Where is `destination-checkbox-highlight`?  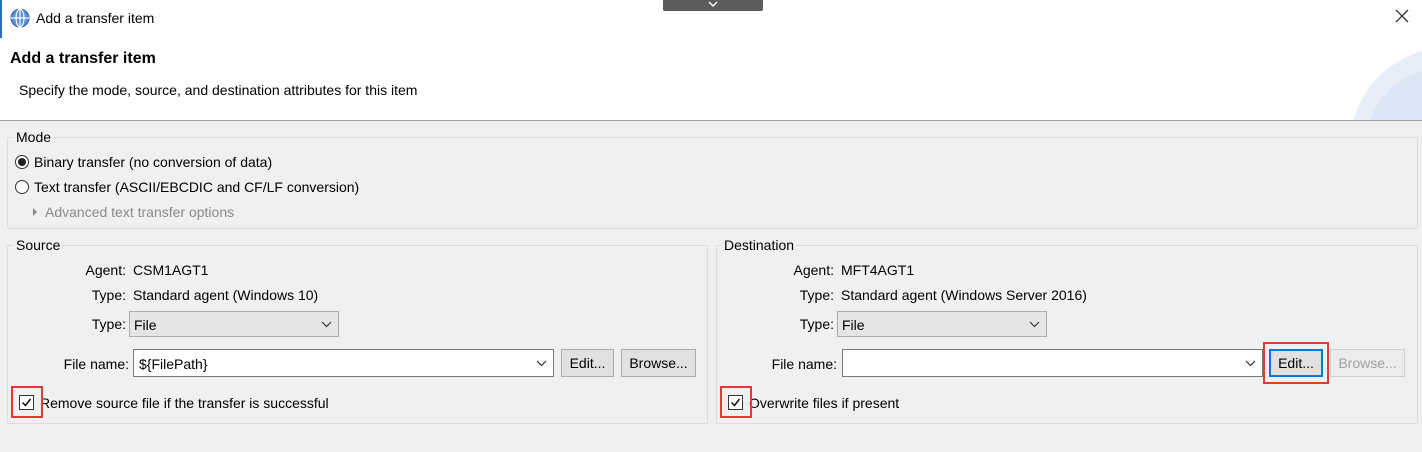
destination-checkbox-highlight is located at coordinates (736, 402).